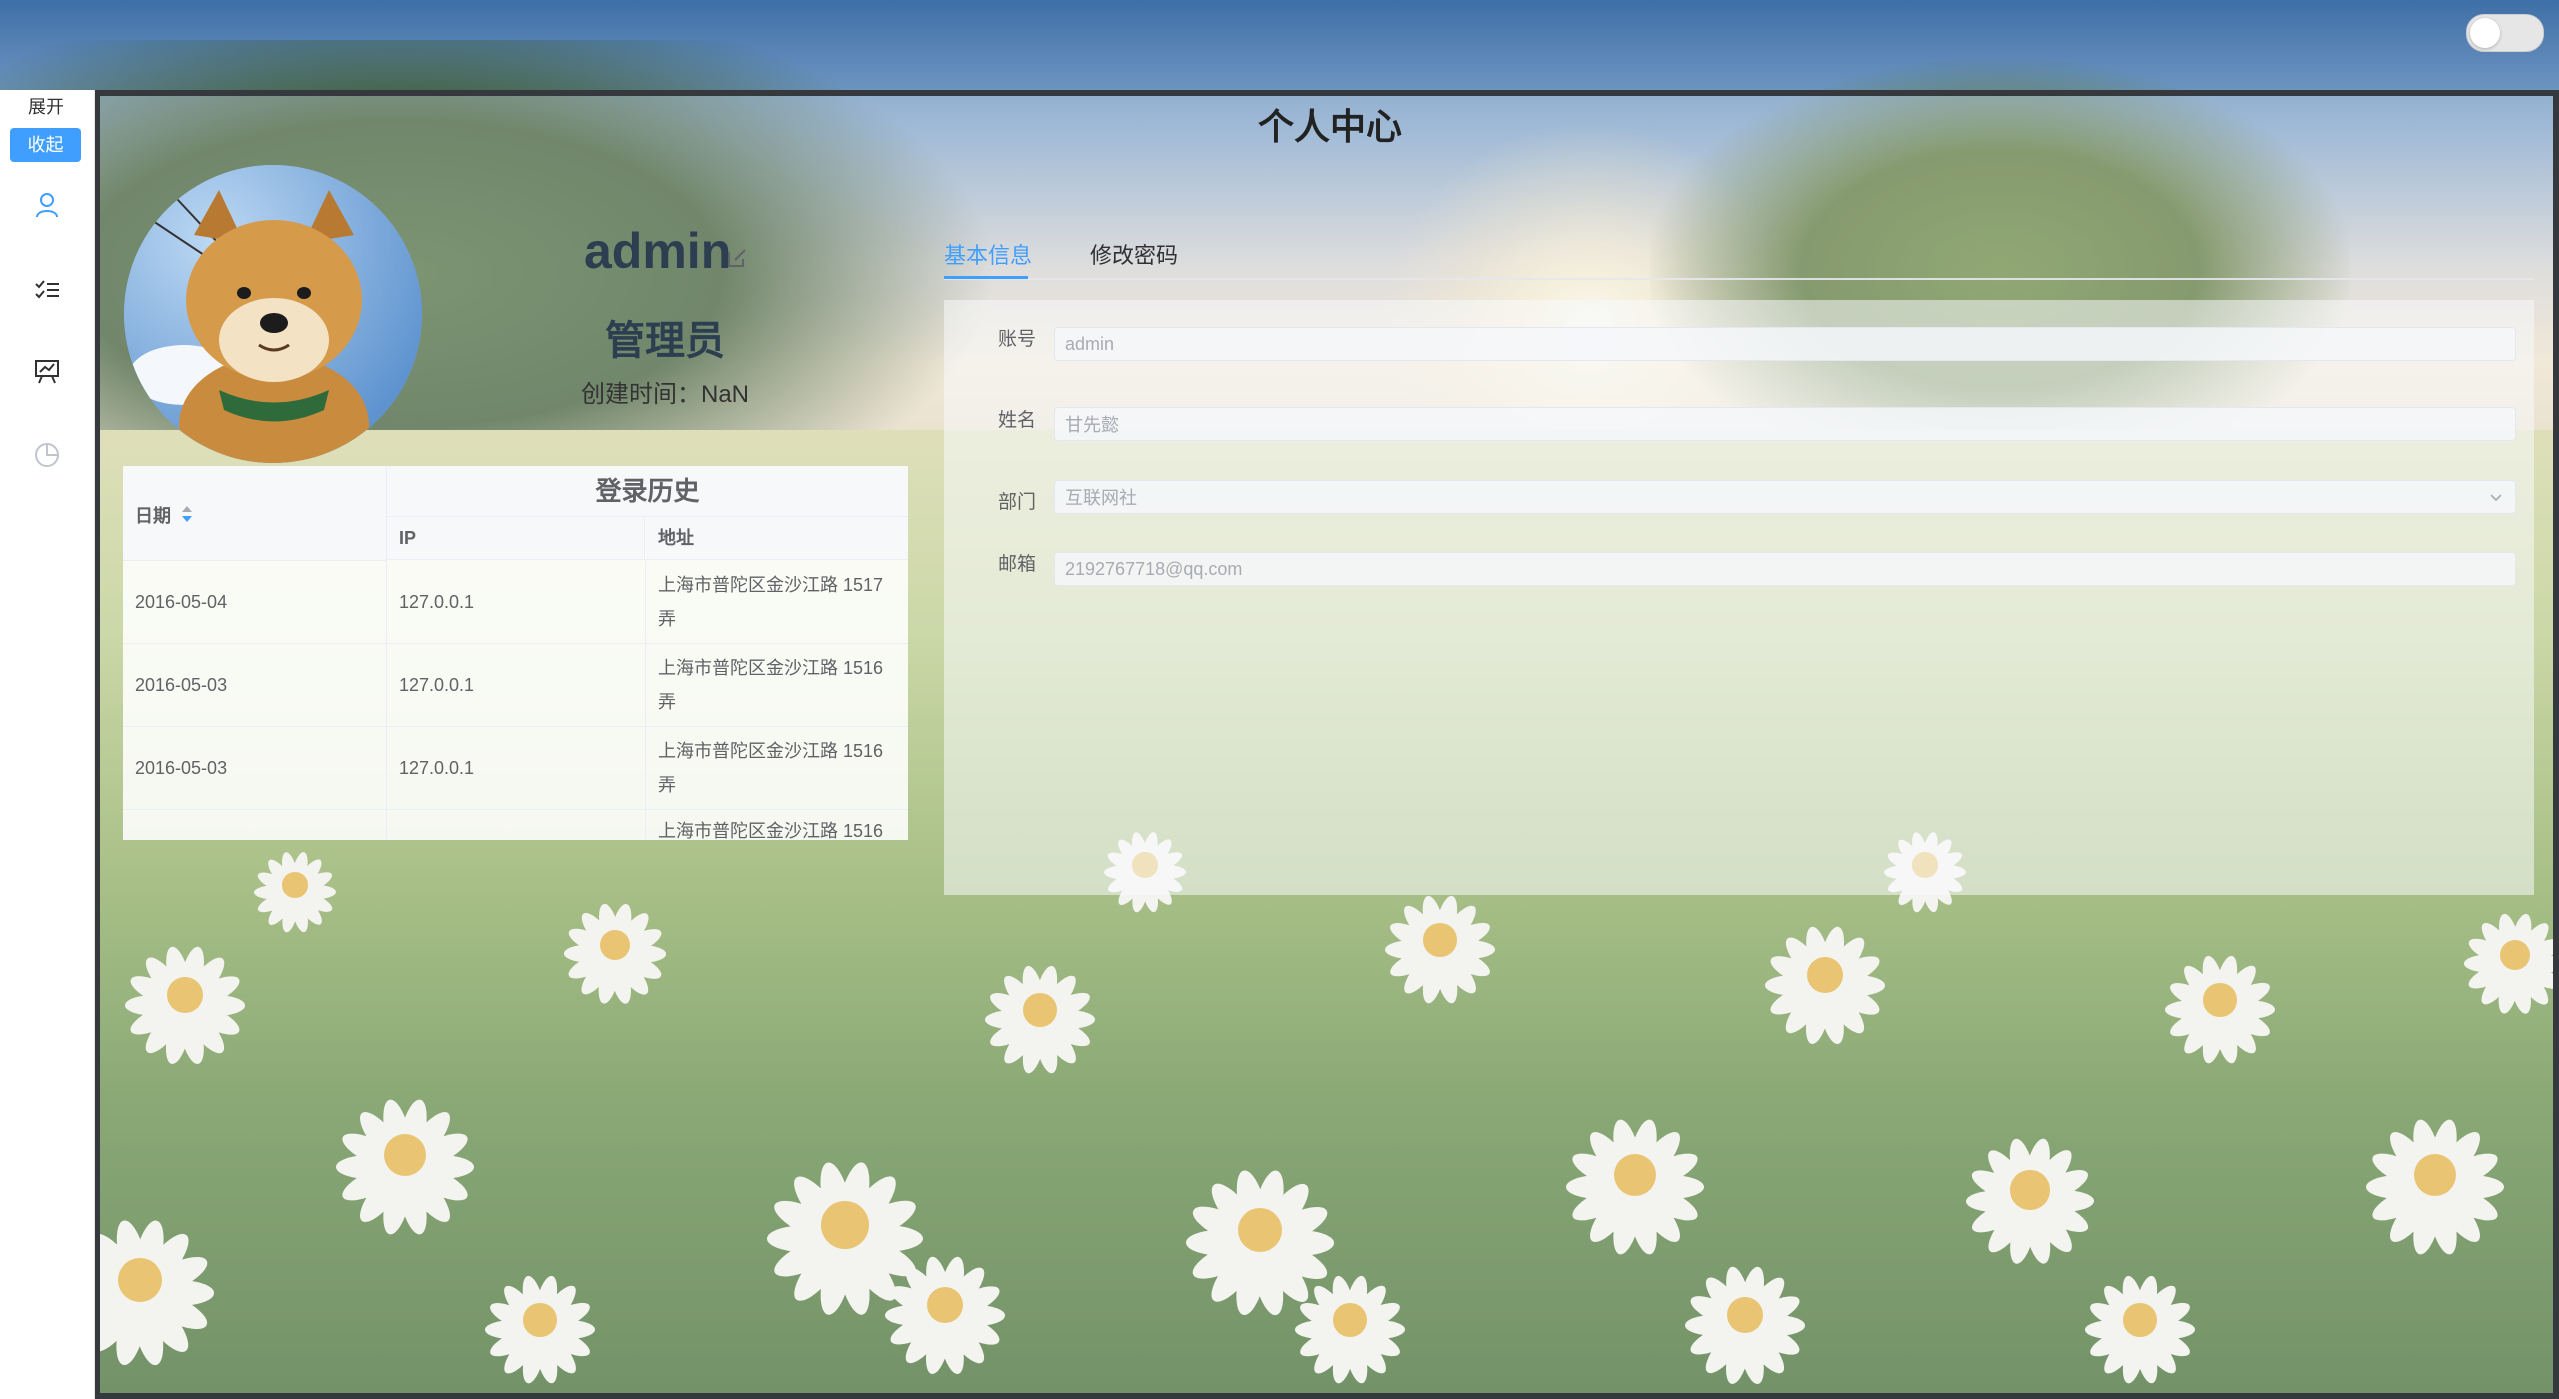 This screenshot has width=2559, height=1399. I want to click on sort-caret-icon, so click(187, 514).